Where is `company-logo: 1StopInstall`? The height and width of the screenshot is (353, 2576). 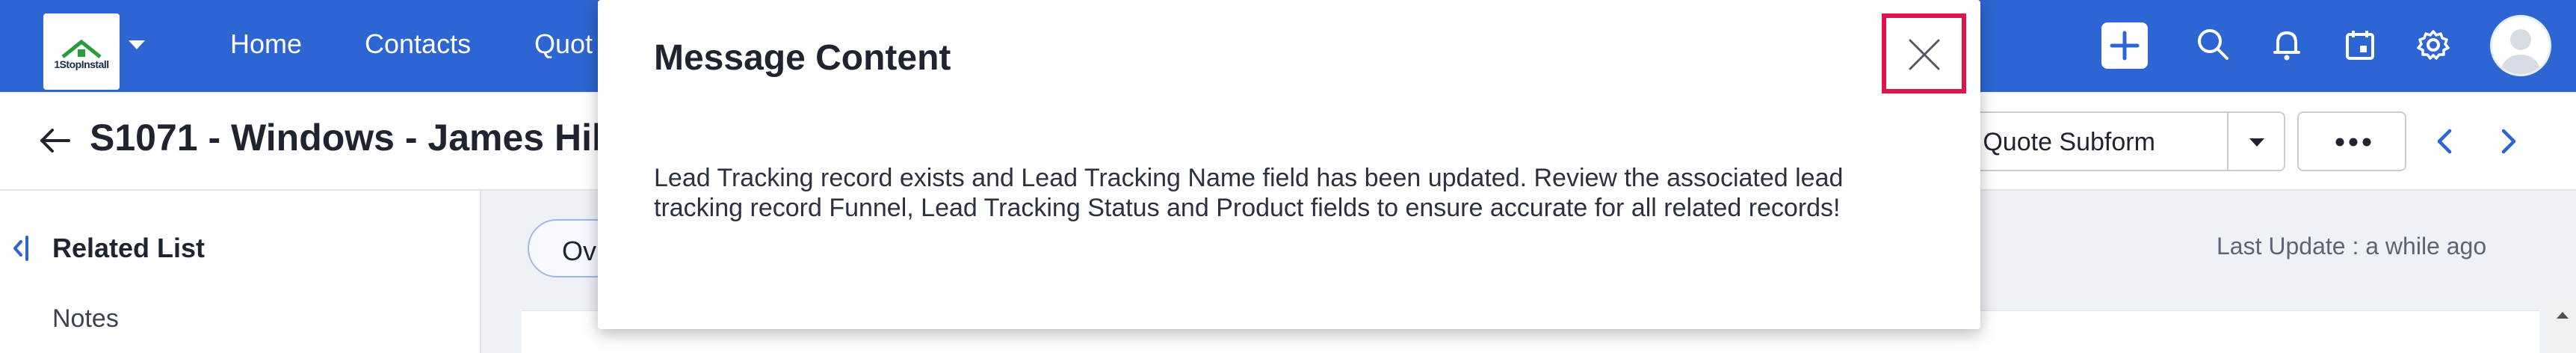
company-logo: 1StopInstall is located at coordinates (81, 52).